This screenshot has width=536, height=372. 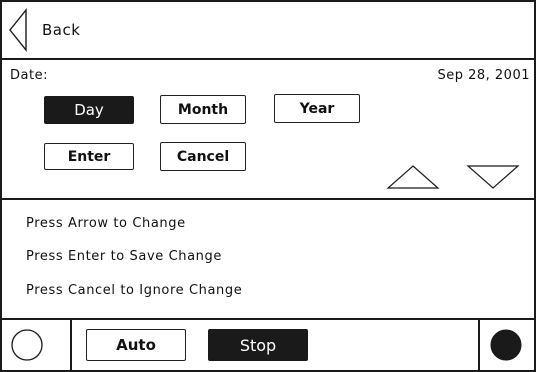 I want to click on year-button: Year, so click(x=317, y=108).